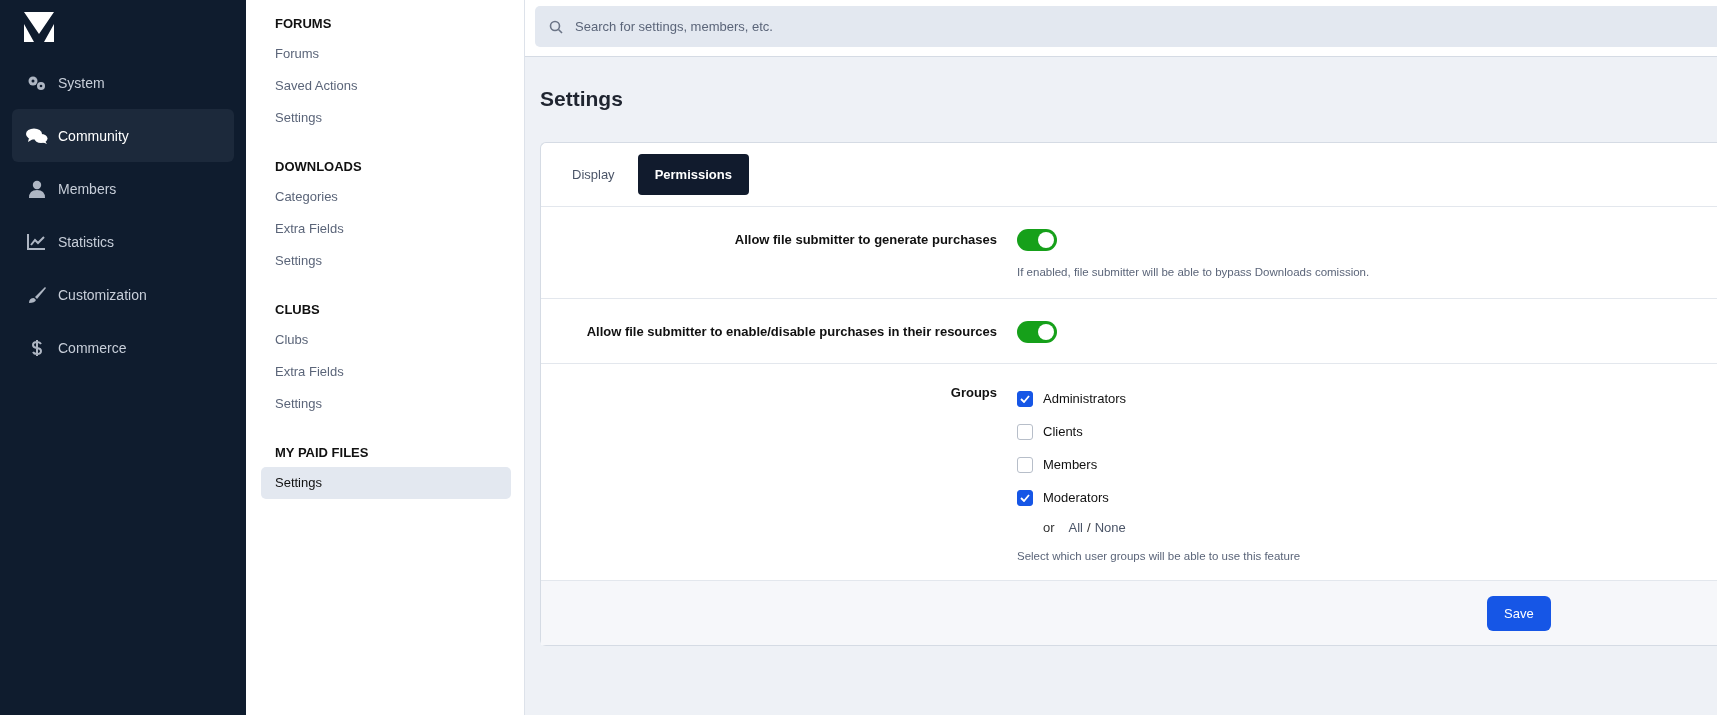 The width and height of the screenshot is (1717, 715). Describe the element at coordinates (1049, 527) in the screenshot. I see `or-text: or` at that location.